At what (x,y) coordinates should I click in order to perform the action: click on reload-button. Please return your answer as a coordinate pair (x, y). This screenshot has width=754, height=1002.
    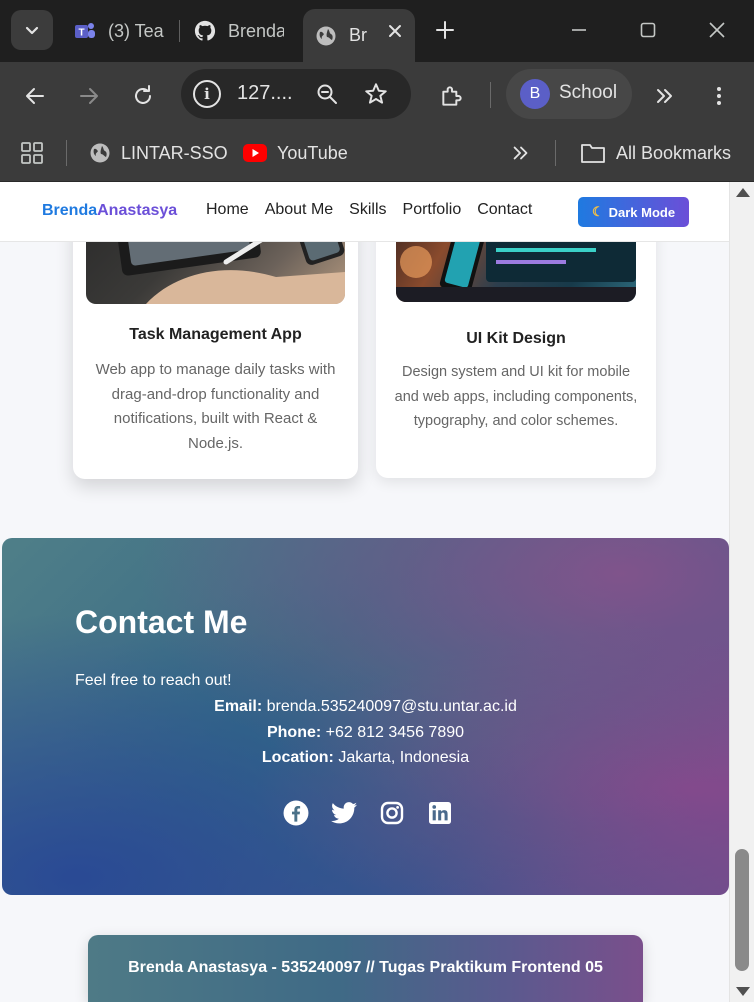
    Looking at the image, I should click on (143, 96).